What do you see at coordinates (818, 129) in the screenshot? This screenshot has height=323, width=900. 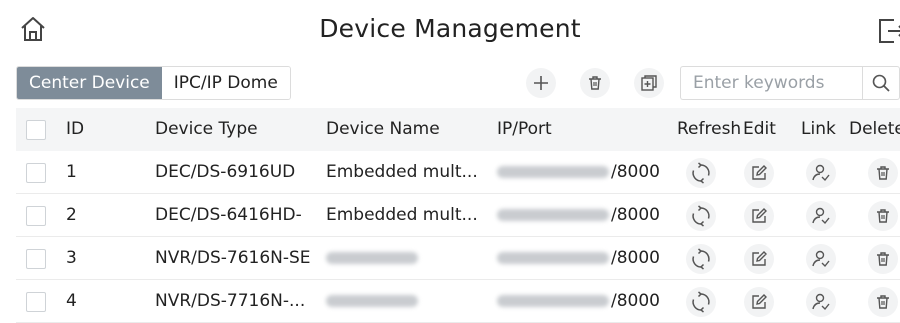 I see `column-header-link: Link` at bounding box center [818, 129].